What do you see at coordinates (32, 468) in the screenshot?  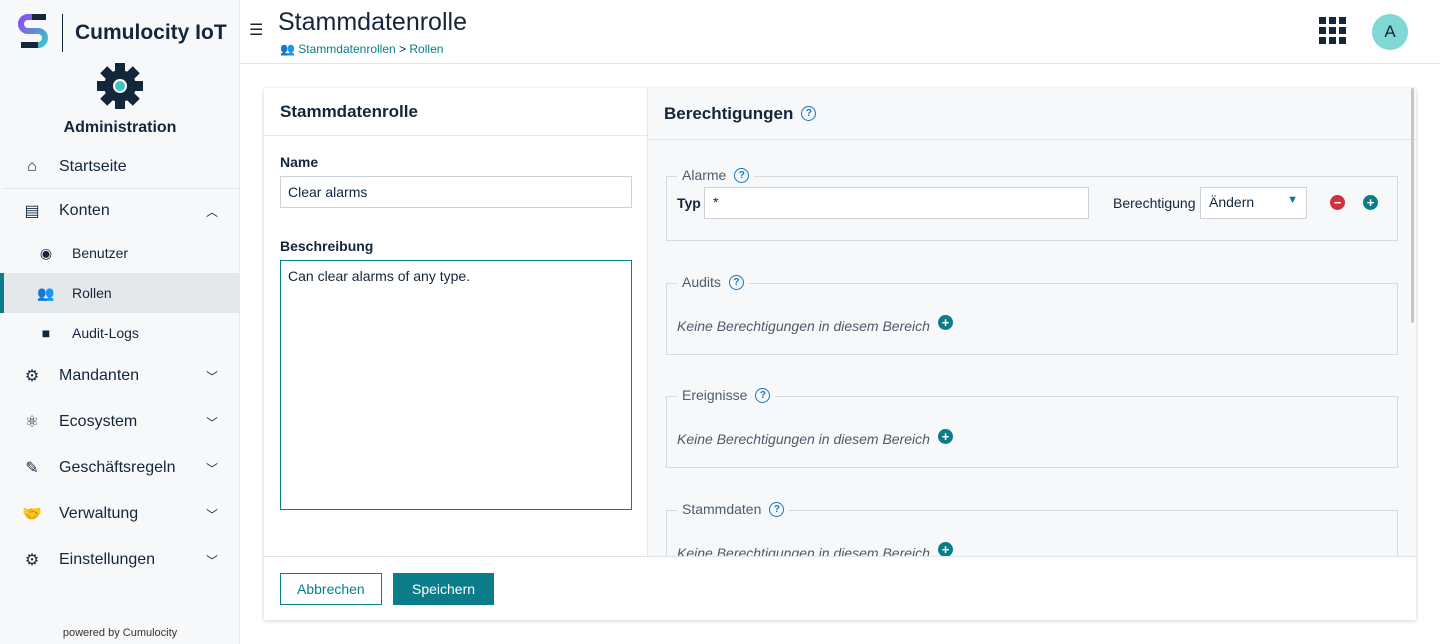 I see `ruler-pencil-icon: ✎` at bounding box center [32, 468].